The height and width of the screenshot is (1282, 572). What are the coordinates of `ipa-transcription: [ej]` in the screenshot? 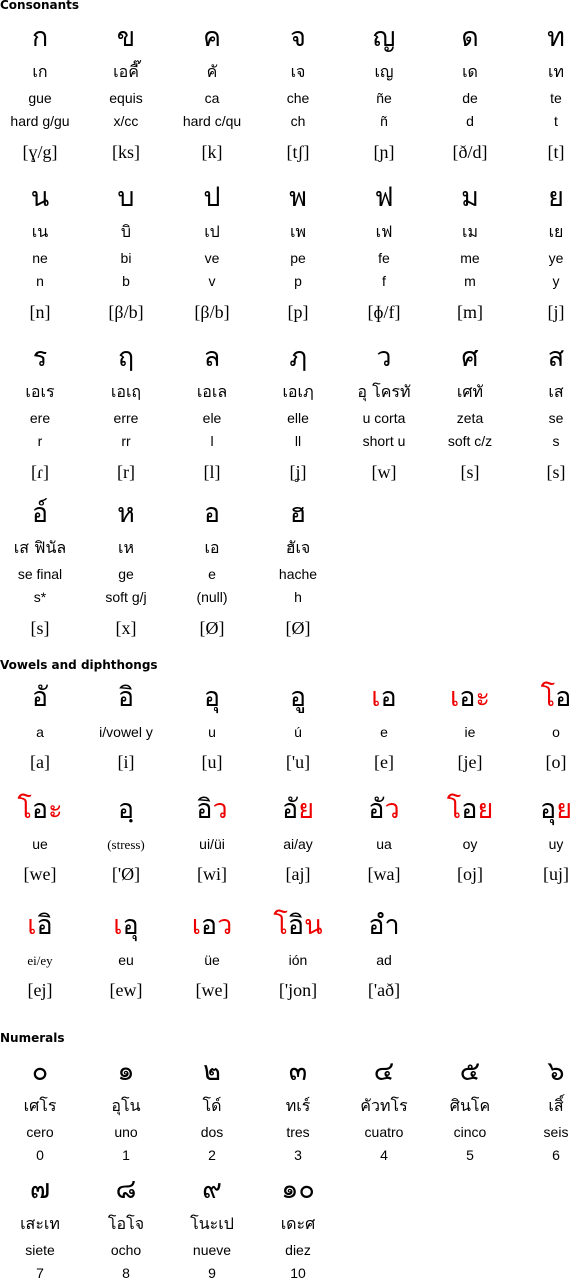 It's located at (40, 990).